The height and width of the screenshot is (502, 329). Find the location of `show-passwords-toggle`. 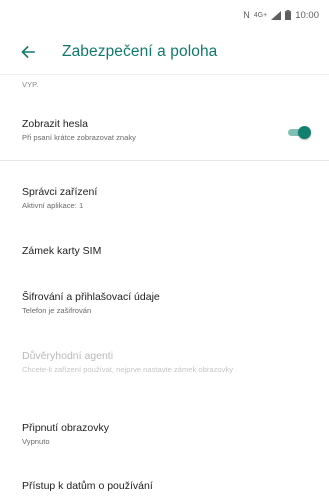

show-passwords-toggle is located at coordinates (299, 132).